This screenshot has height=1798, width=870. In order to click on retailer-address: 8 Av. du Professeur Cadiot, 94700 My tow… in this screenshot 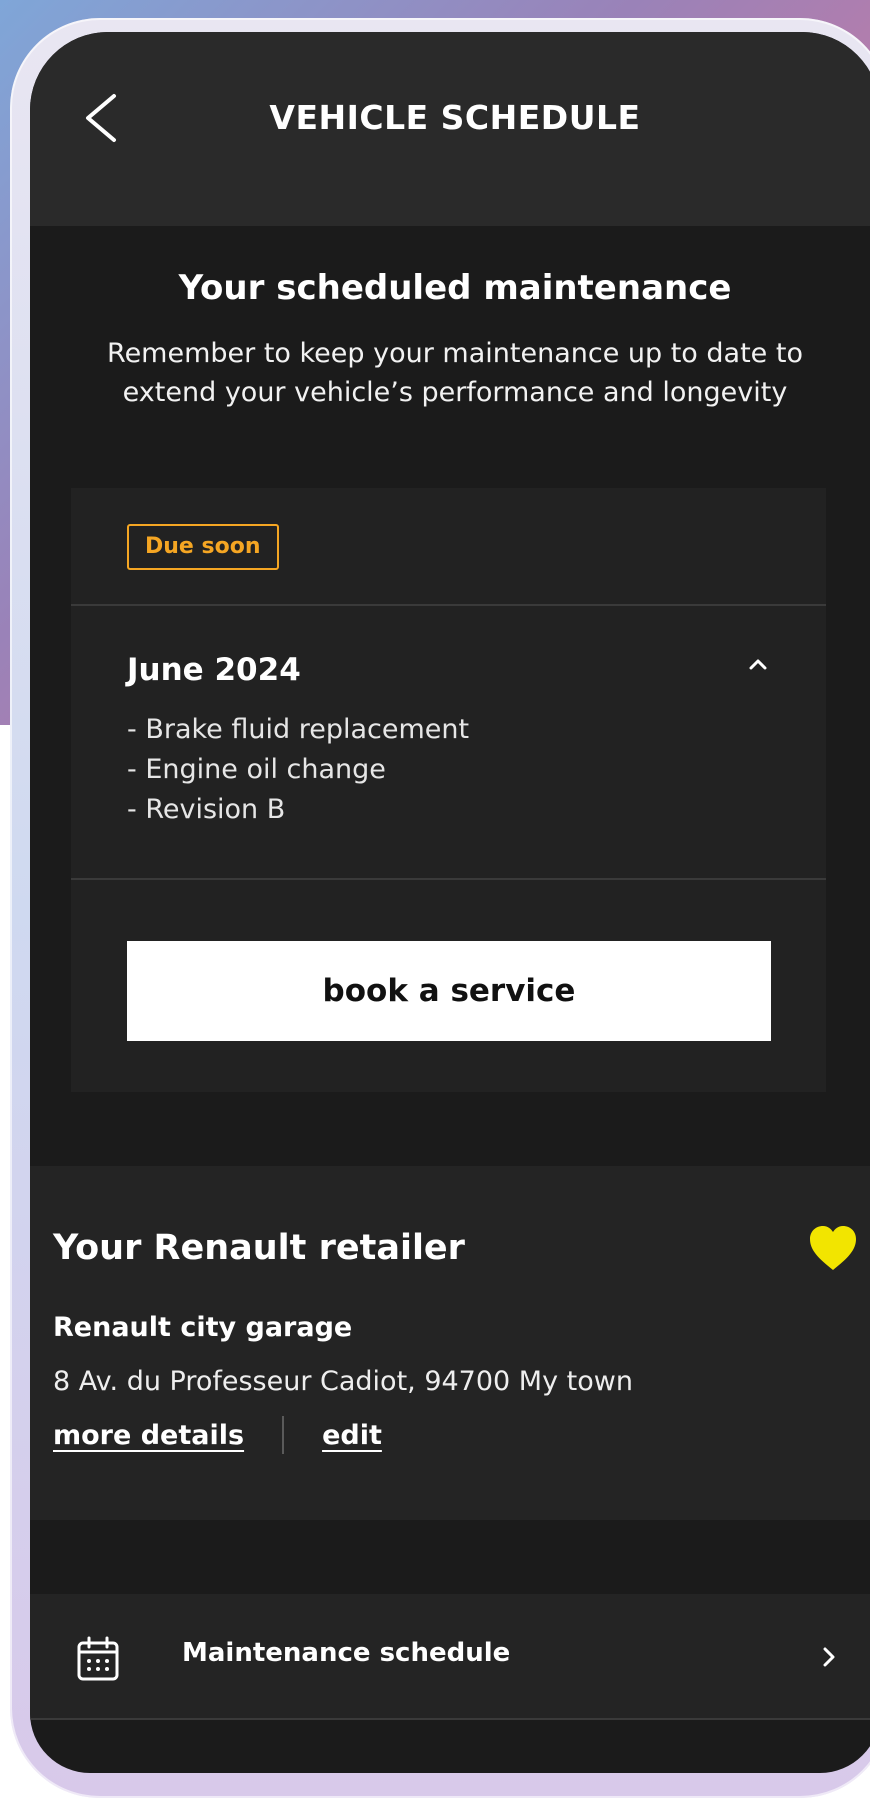, I will do `click(343, 1381)`.